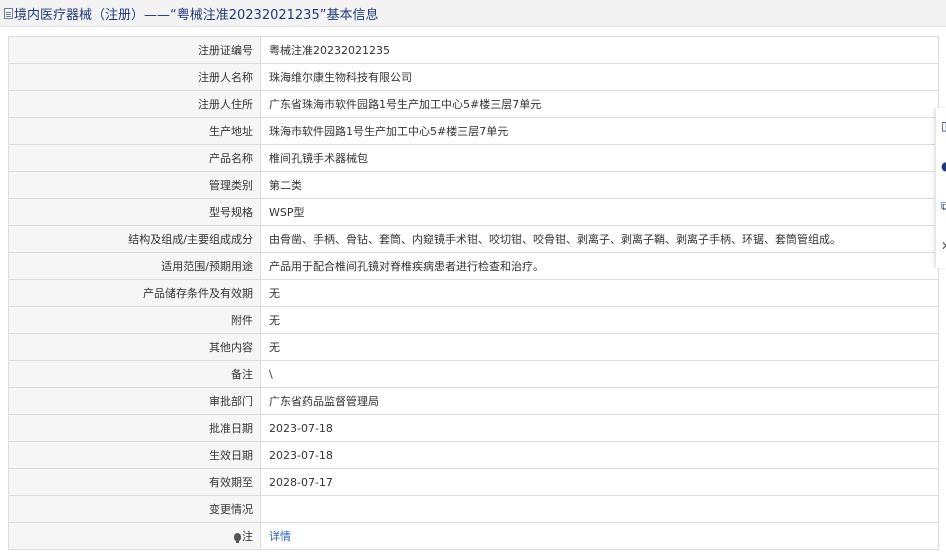 The height and width of the screenshot is (557, 946). I want to click on row-label: 管理类别, so click(134, 185).